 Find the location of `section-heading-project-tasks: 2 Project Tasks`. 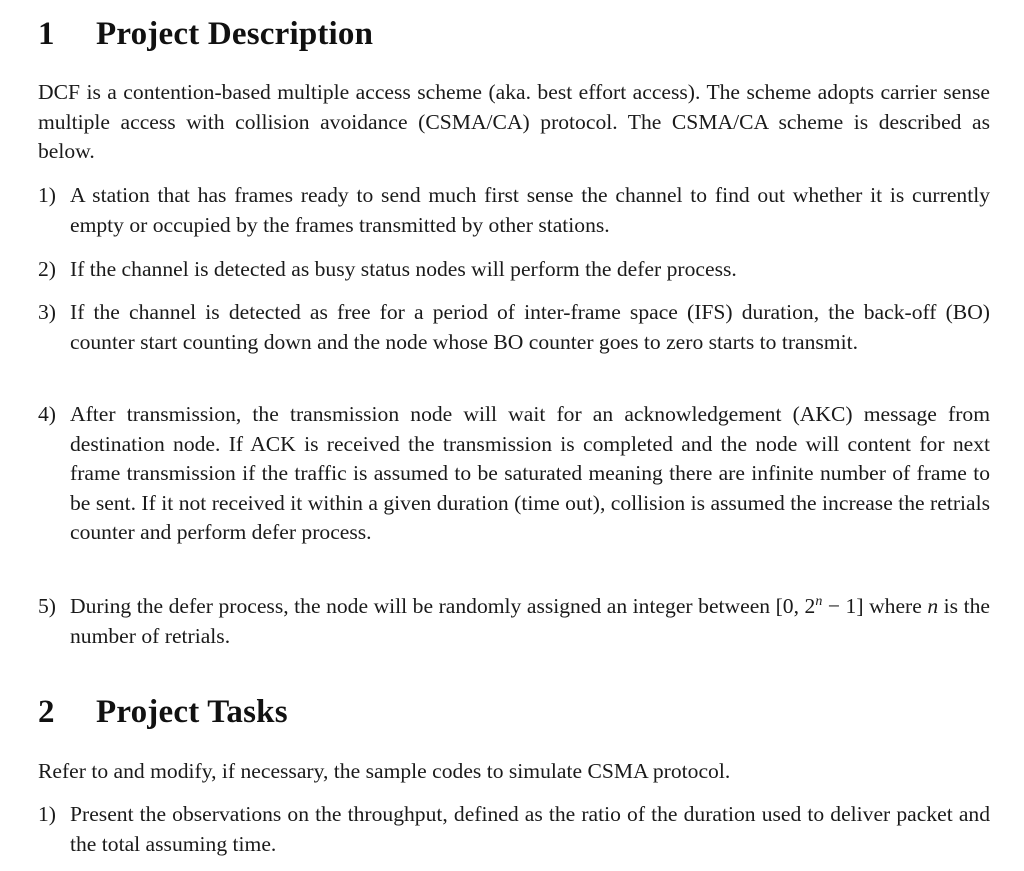

section-heading-project-tasks: 2 Project Tasks is located at coordinates (163, 712).